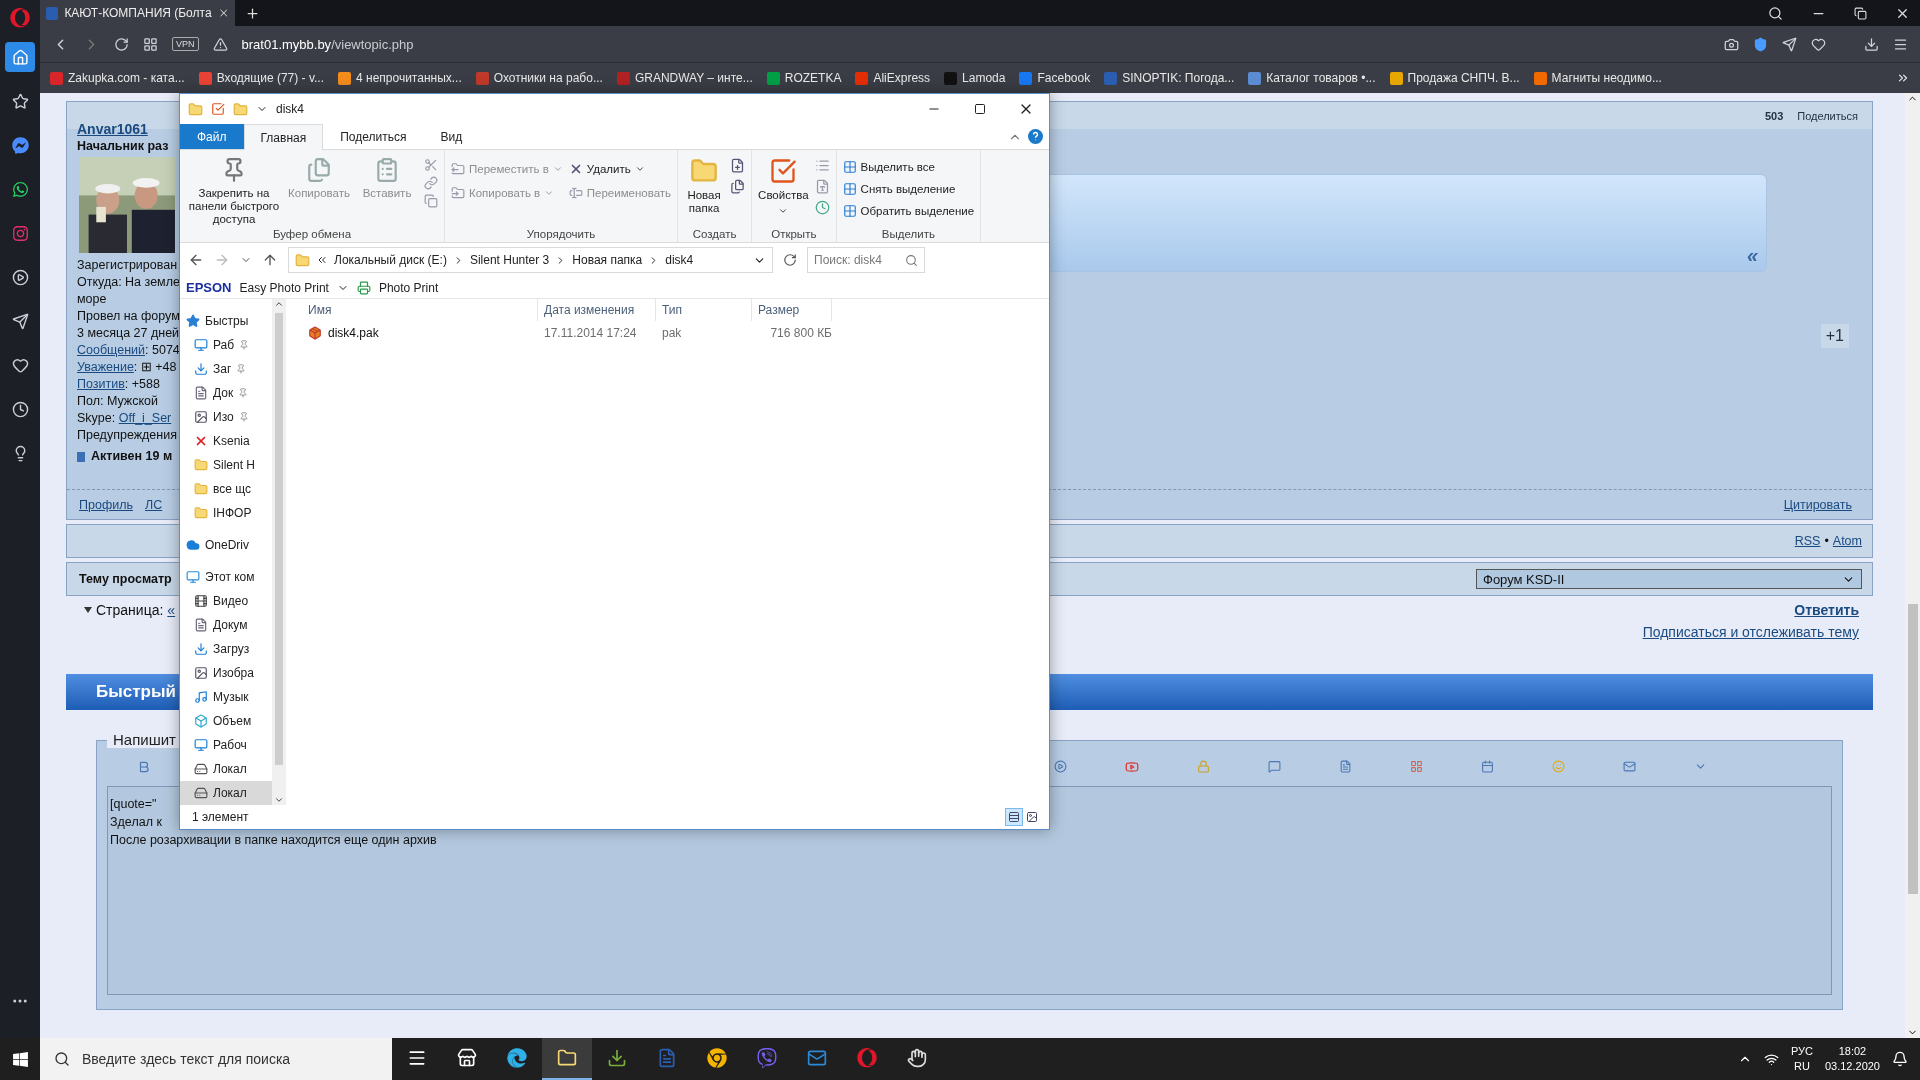 The width and height of the screenshot is (1920, 1080). I want to click on pagination-label: Страница:, so click(130, 610).